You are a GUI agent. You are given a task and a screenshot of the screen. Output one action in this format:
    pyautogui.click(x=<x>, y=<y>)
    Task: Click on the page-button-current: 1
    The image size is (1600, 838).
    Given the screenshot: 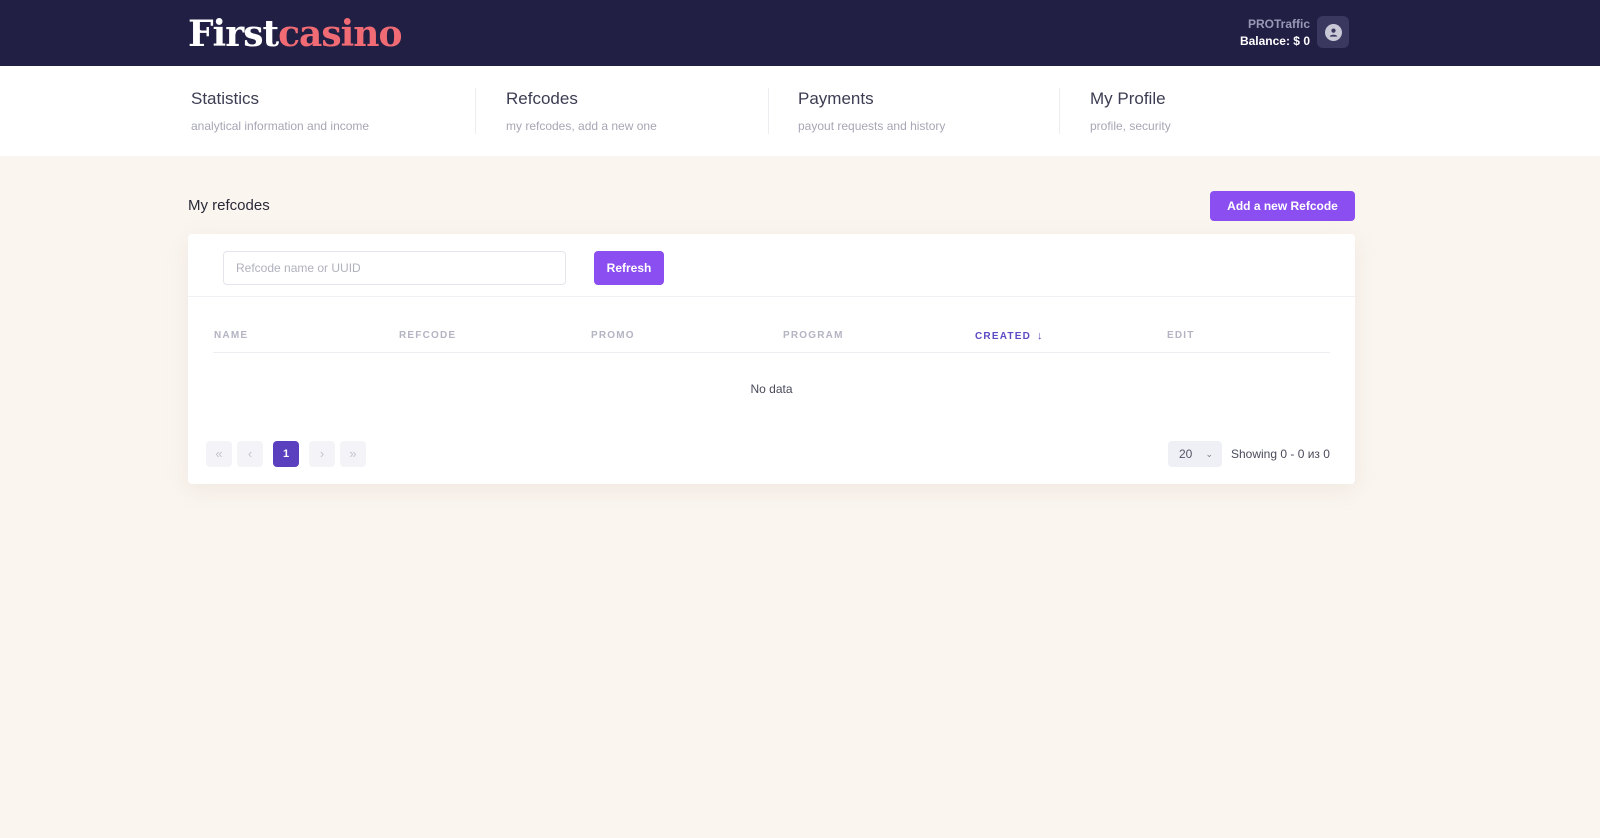 What is the action you would take?
    pyautogui.click(x=286, y=454)
    